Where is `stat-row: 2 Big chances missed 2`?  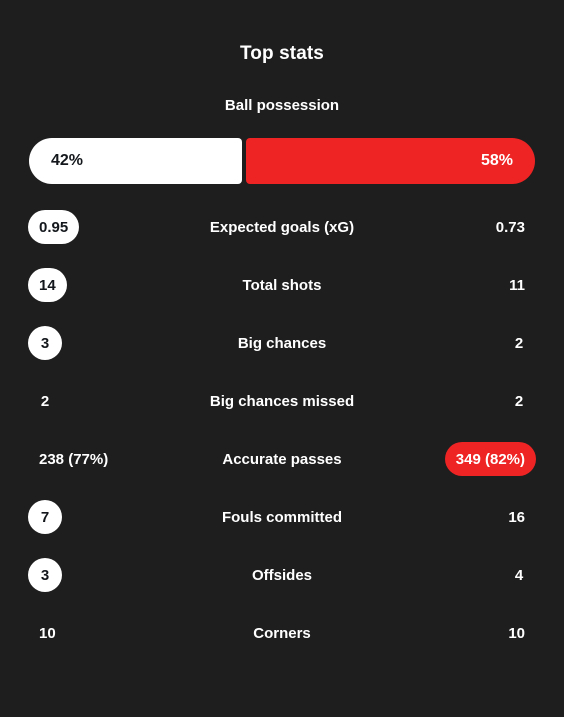 stat-row: 2 Big chances missed 2 is located at coordinates (282, 401).